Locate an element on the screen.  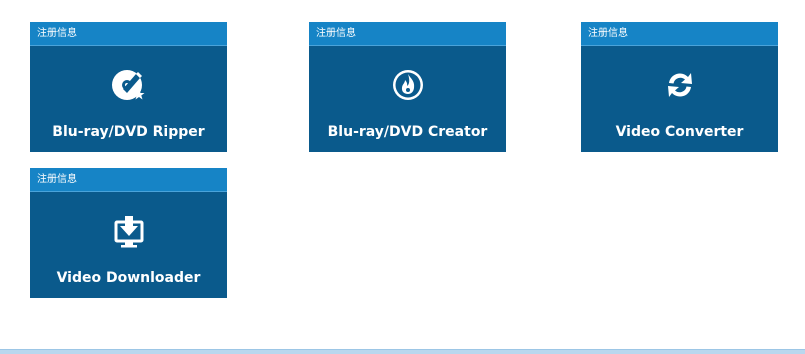
tile-bluray-dvd-ripper: 注册信息 Blu-ray/DVD Ripper is located at coordinates (128, 87).